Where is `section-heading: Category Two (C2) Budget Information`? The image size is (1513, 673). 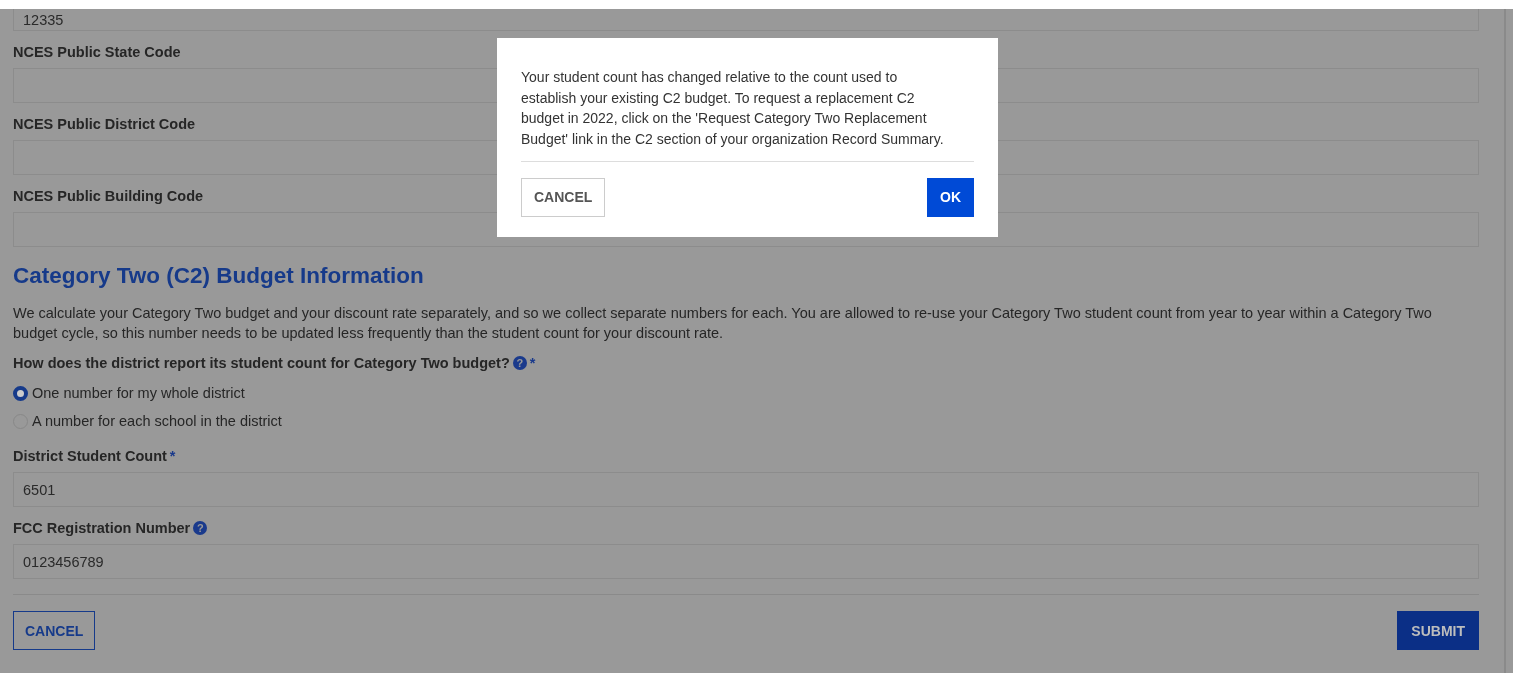 section-heading: Category Two (C2) Budget Information is located at coordinates (219, 276).